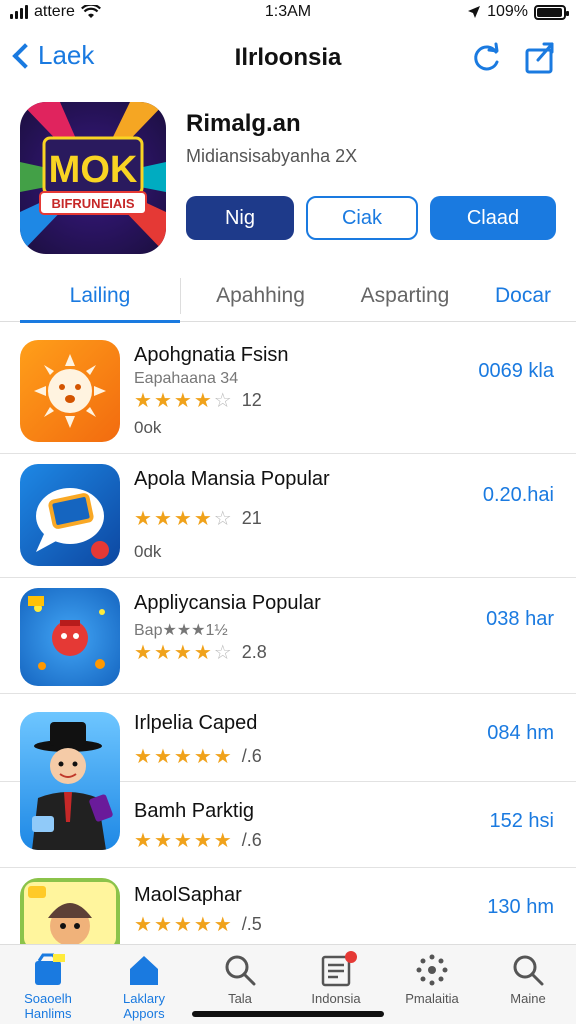 This screenshot has width=576, height=1024. What do you see at coordinates (72, 786) in the screenshot?
I see `person-avatar-icon` at bounding box center [72, 786].